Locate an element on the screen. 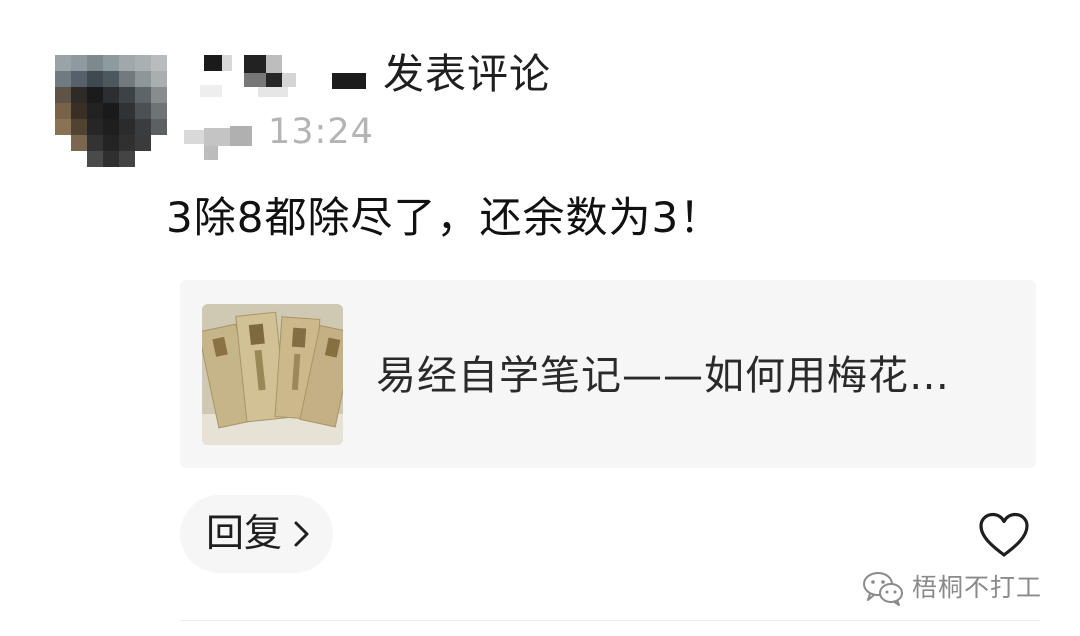 The width and height of the screenshot is (1080, 636). comment-time: 13:24 is located at coordinates (321, 132).